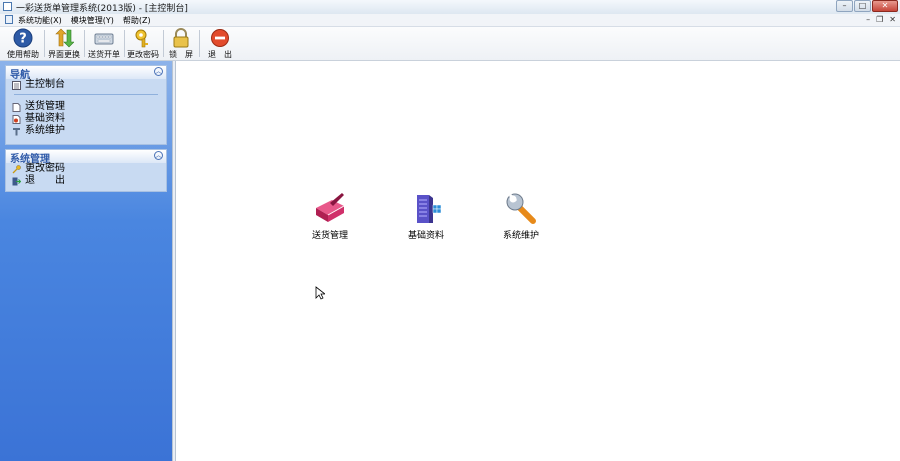  I want to click on nav-panel: 导航 ︿ 主控制台 送货管理 基础资料 系统维护, so click(86, 105).